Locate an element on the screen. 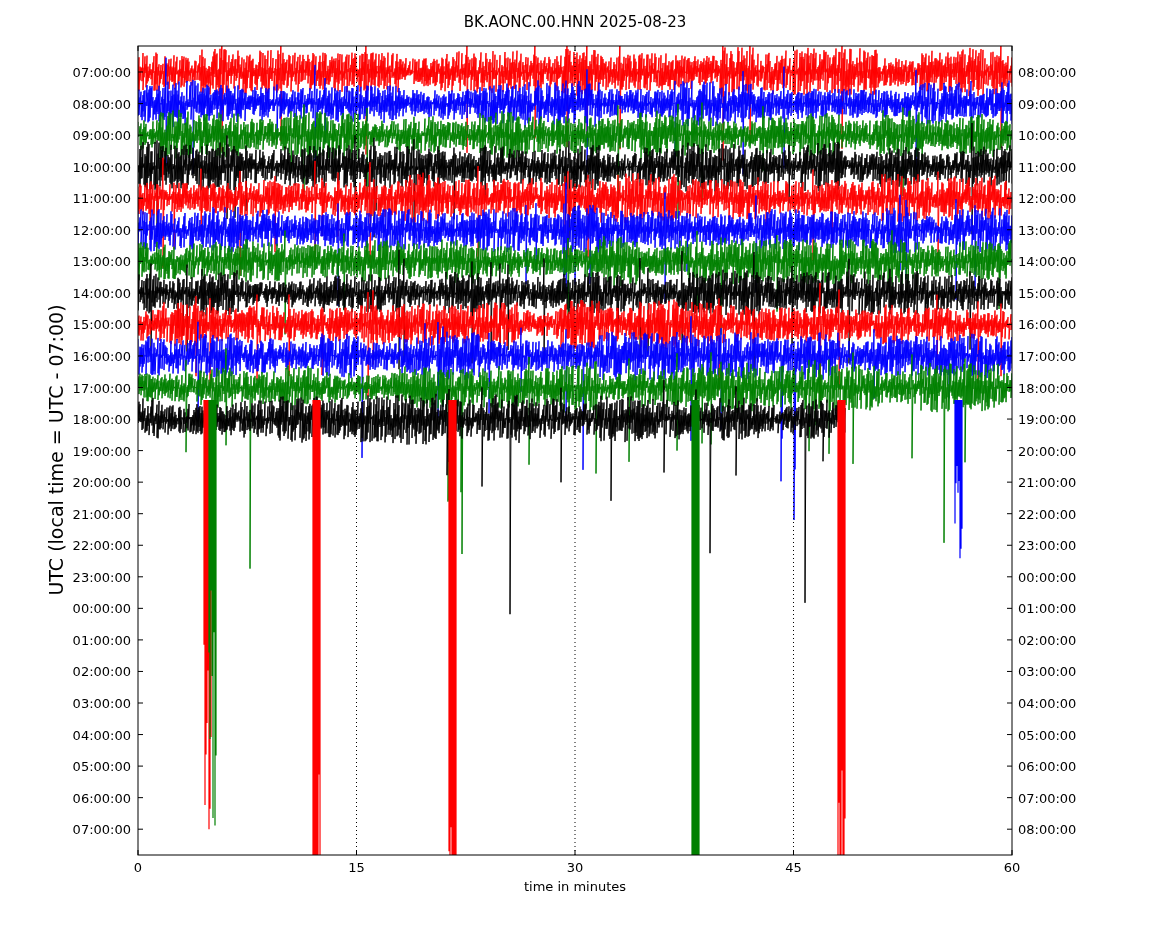  x-tick-label: 30 is located at coordinates (575, 867).